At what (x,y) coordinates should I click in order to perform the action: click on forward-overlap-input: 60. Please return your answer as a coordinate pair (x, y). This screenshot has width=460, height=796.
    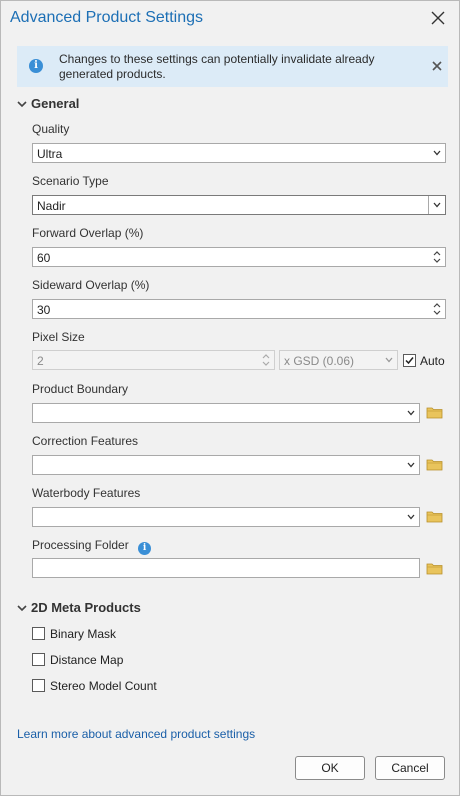
    Looking at the image, I should click on (239, 257).